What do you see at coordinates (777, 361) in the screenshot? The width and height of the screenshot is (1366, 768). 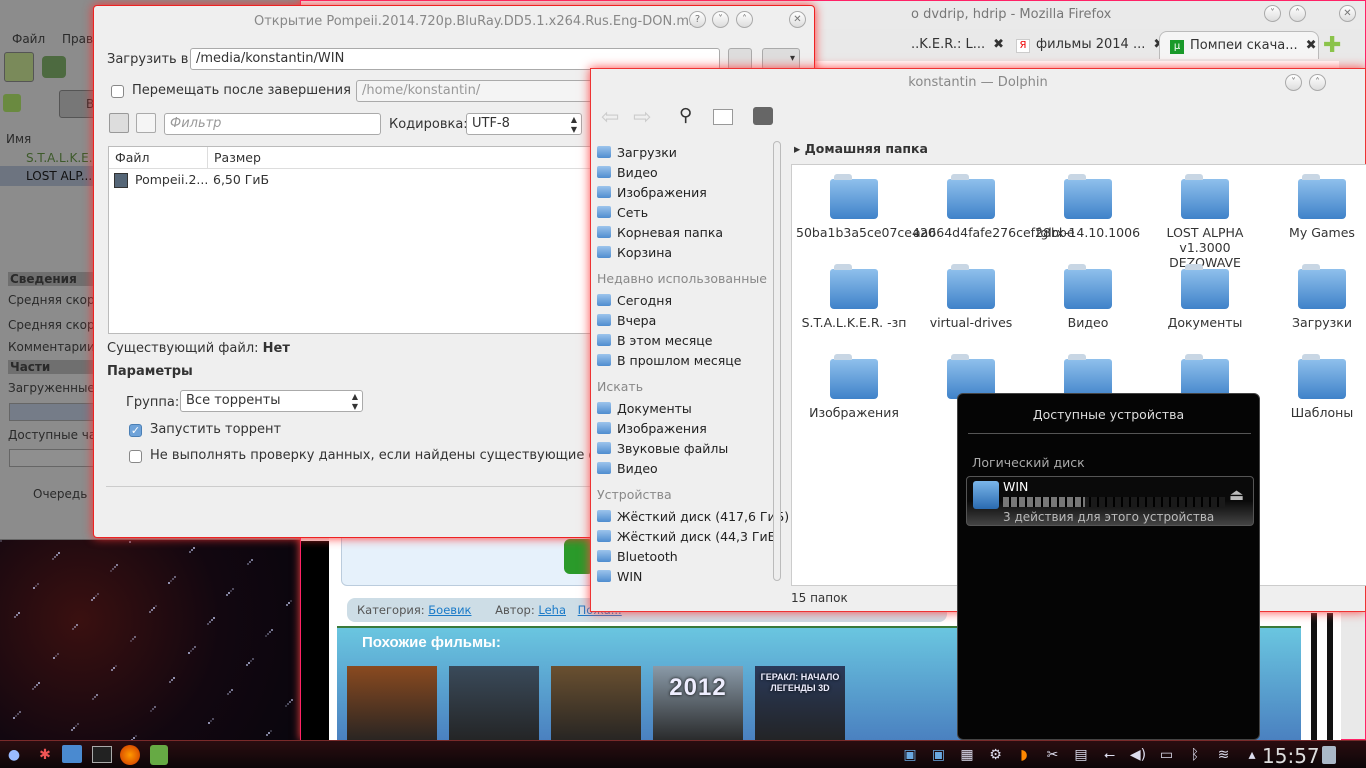 I see `sidebar-scrollbar` at bounding box center [777, 361].